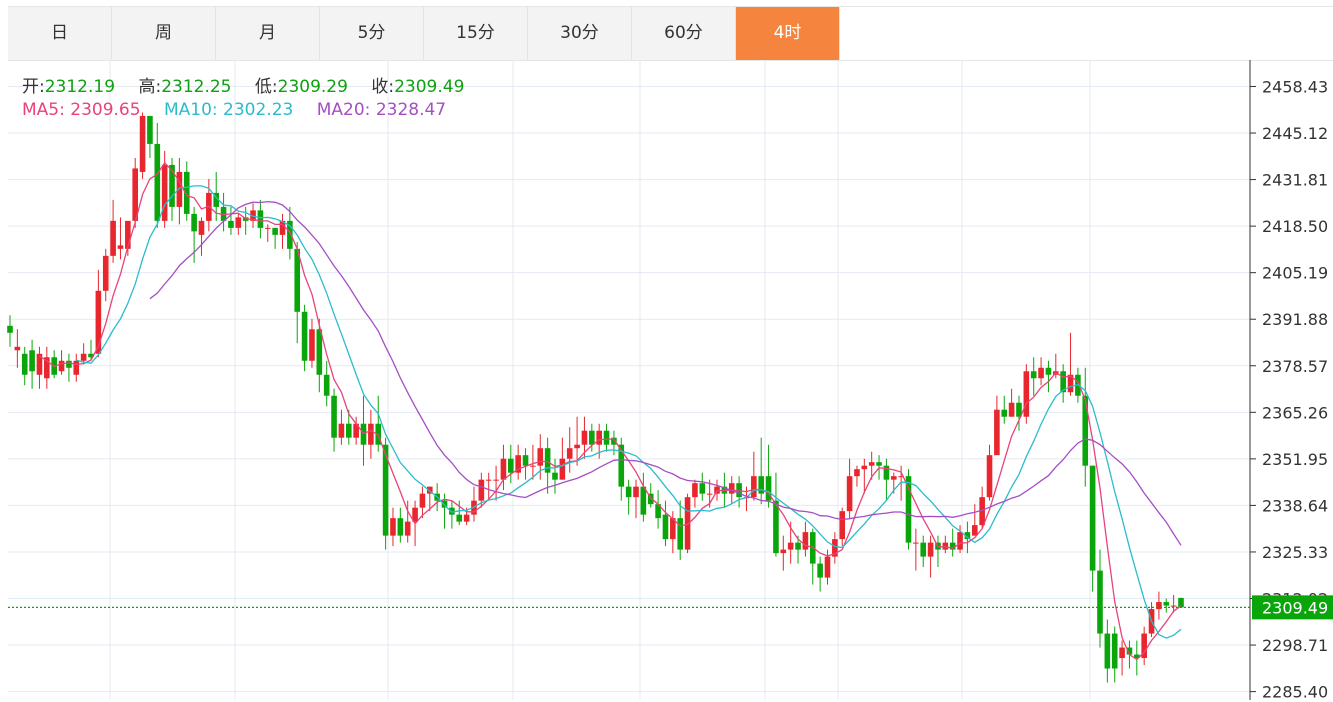 The image size is (1333, 702). Describe the element at coordinates (1295, 412) in the screenshot. I see `price-tick-label: 2365.26` at that location.